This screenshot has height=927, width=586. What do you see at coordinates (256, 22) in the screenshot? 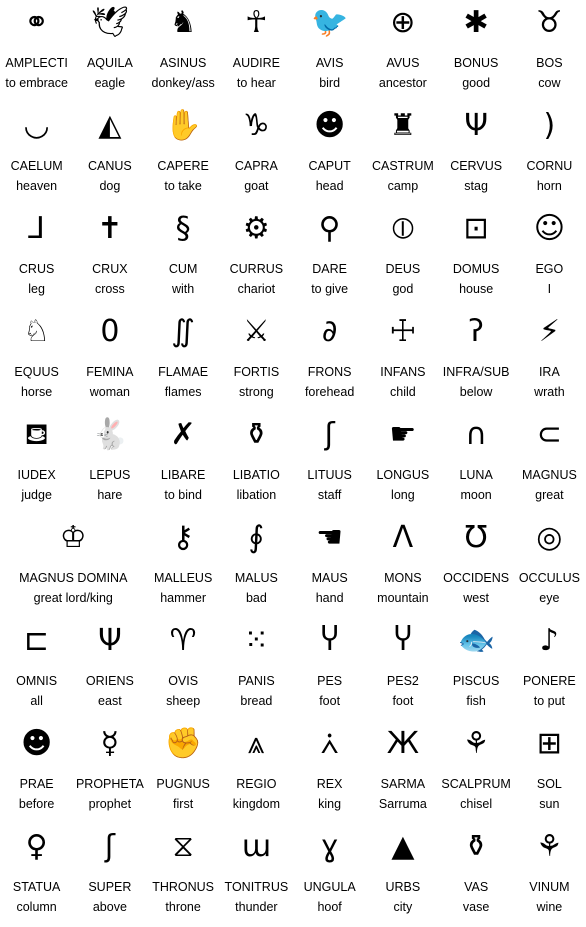
I see `listening-figure-icon: ☥` at bounding box center [256, 22].